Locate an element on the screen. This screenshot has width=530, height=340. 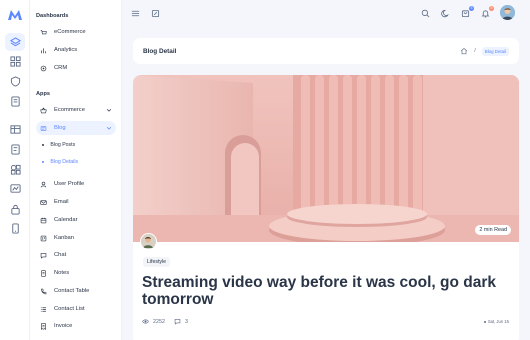
sidebar-item-analytics: Analytics is located at coordinates (76, 50).